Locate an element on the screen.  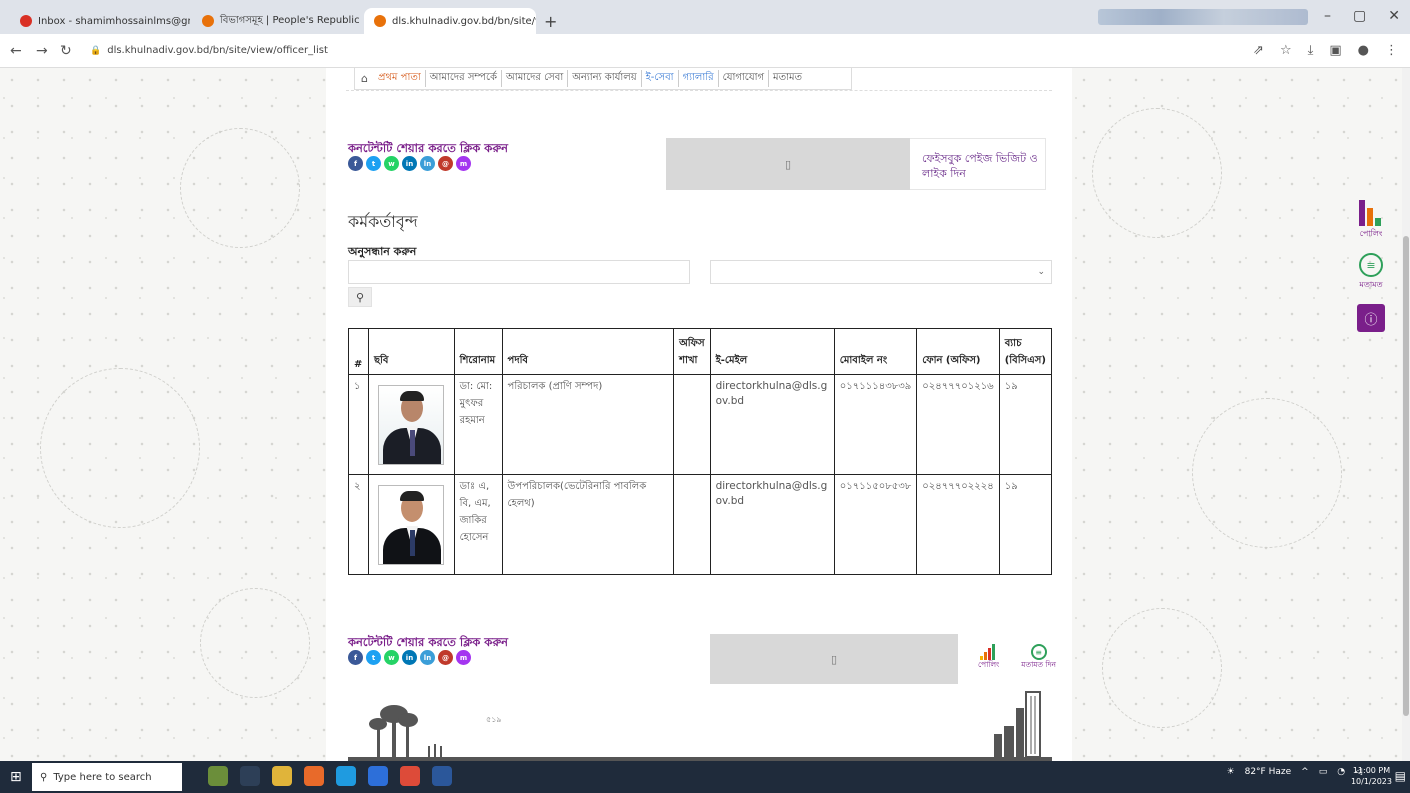
feedback-chat-icon: ≡ is located at coordinates (1371, 265).